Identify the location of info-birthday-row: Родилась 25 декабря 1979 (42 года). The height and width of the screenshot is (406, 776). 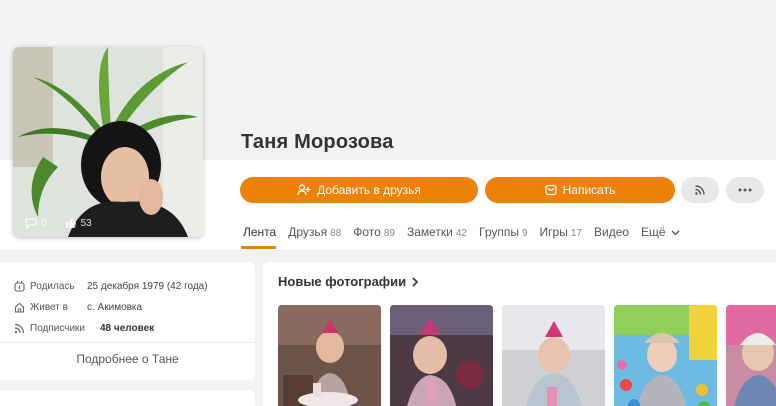
(110, 286).